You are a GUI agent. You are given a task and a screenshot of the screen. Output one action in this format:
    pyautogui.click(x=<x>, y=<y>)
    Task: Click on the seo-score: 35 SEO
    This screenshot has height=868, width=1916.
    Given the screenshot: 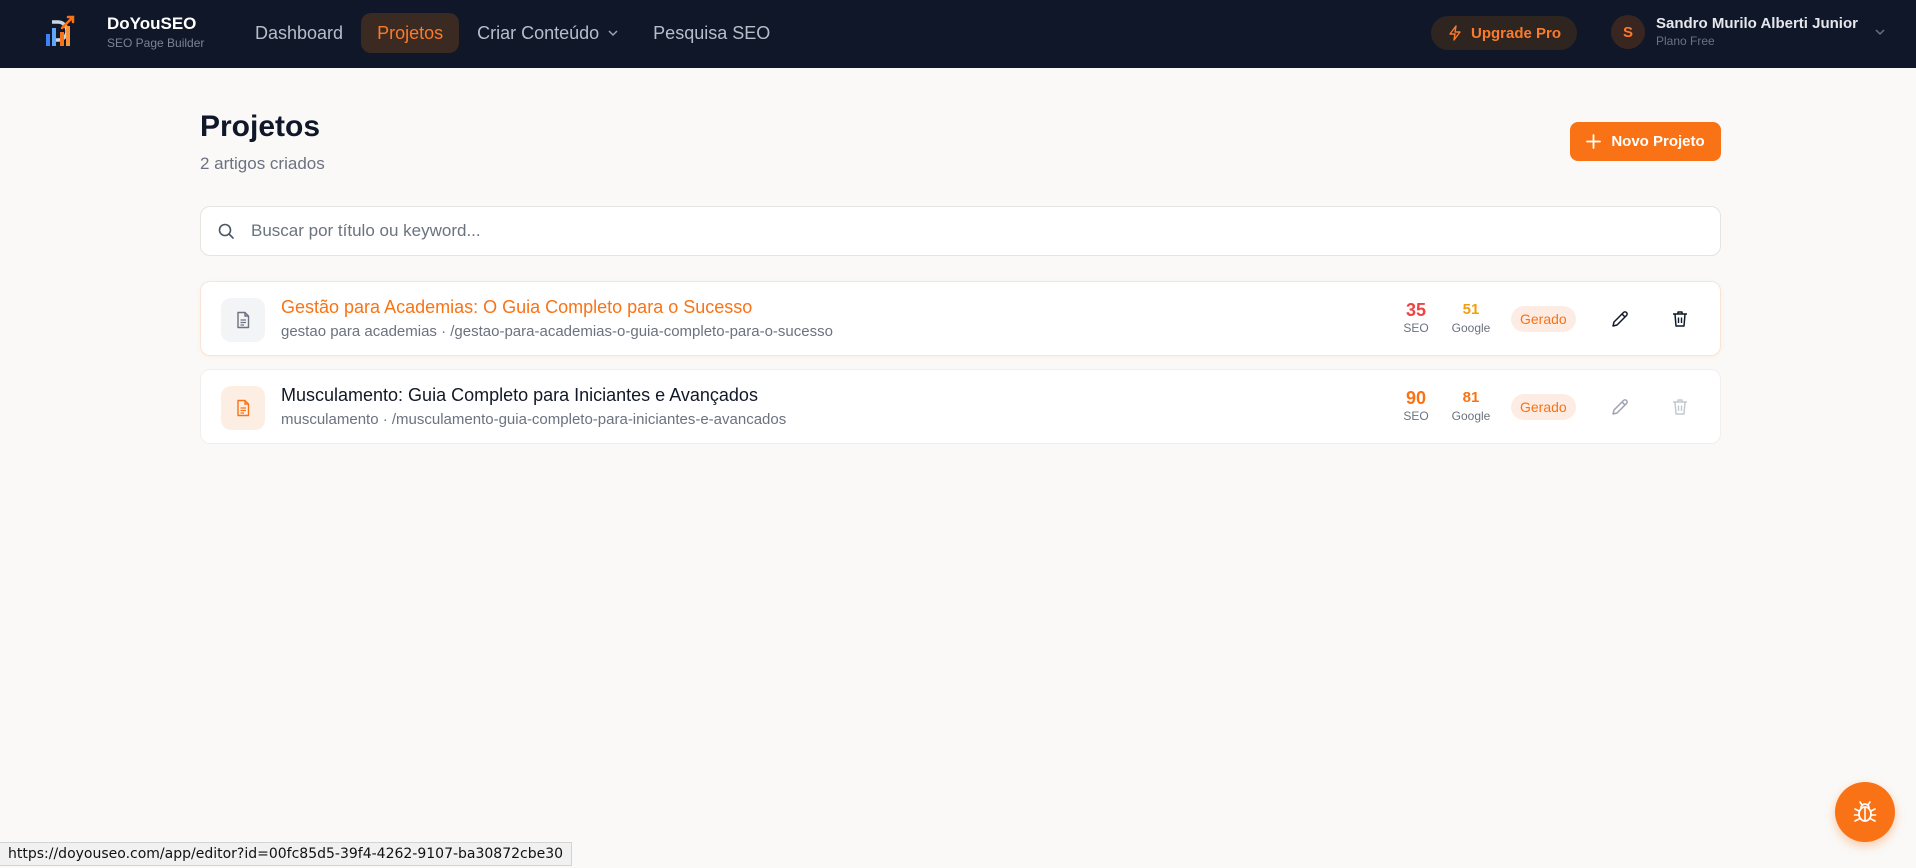 What is the action you would take?
    pyautogui.click(x=1416, y=318)
    